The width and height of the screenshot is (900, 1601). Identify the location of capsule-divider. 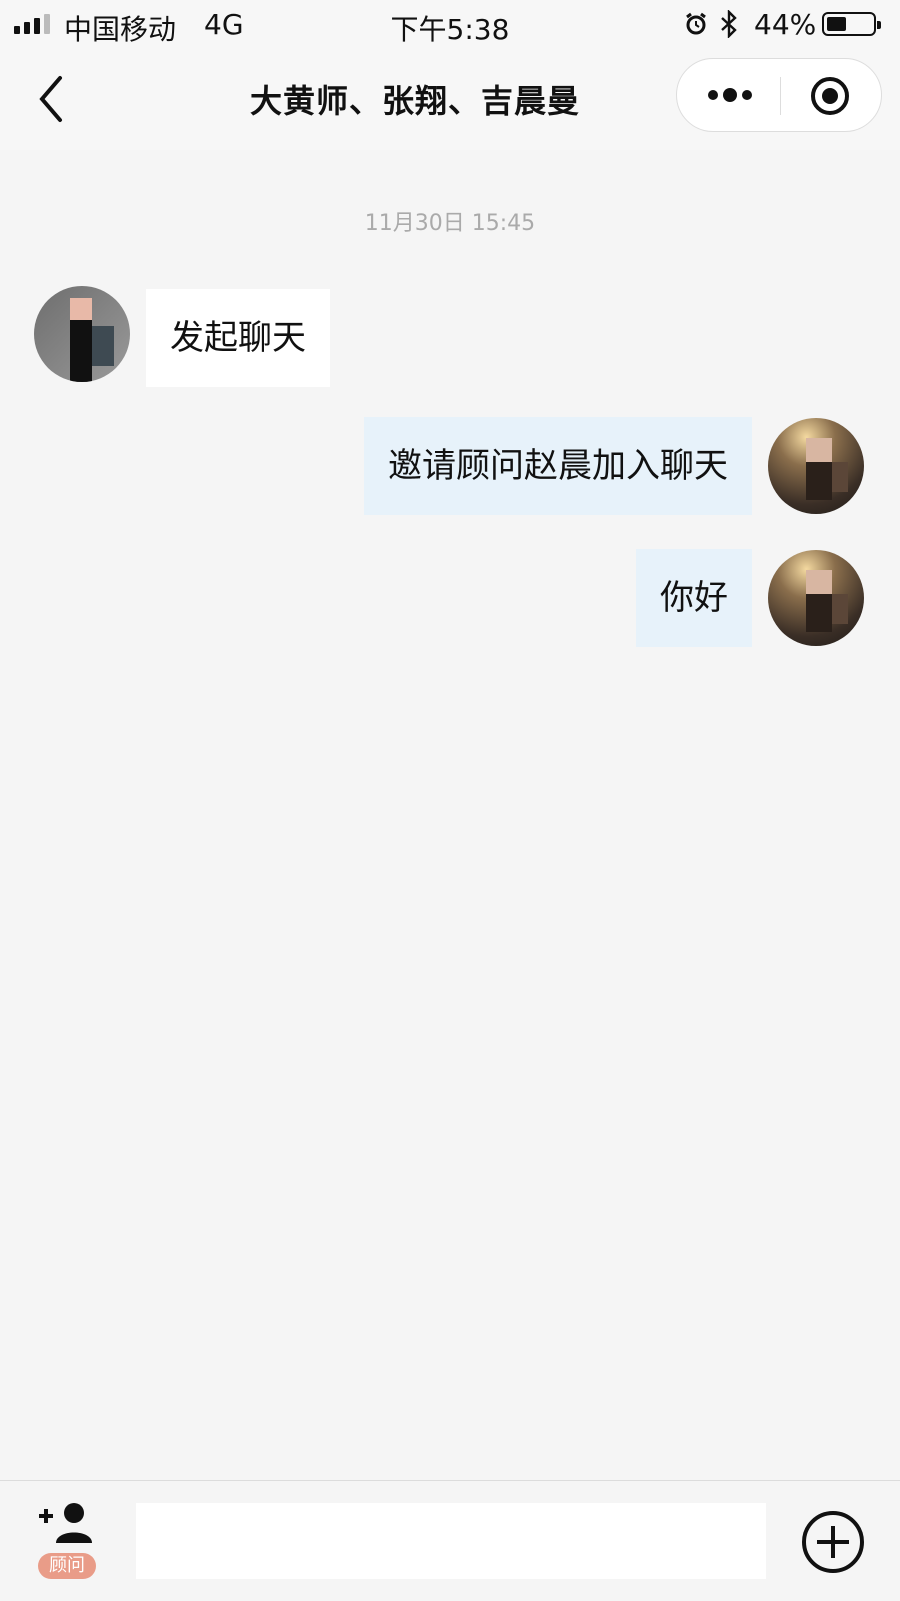
(780, 96).